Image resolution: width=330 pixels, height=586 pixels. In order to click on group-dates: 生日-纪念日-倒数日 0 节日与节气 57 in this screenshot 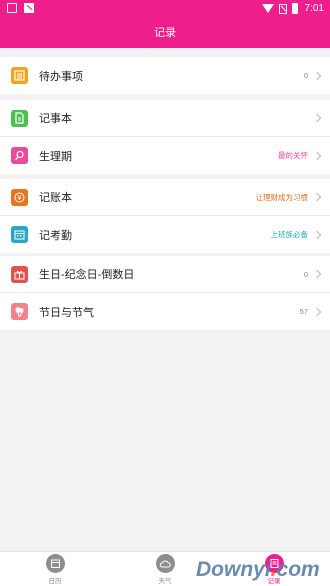, I will do `click(165, 293)`.